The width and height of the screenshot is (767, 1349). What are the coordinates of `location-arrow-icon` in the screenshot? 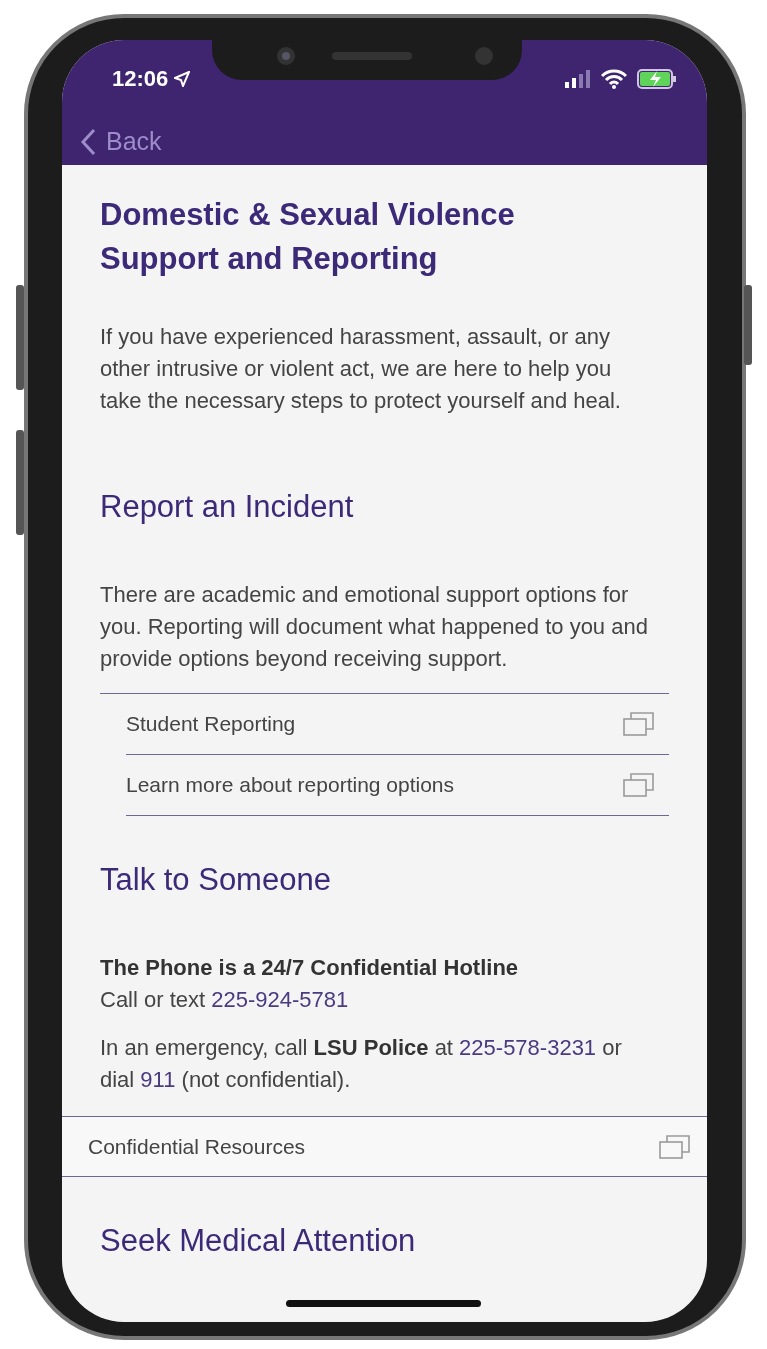 It's located at (182, 79).